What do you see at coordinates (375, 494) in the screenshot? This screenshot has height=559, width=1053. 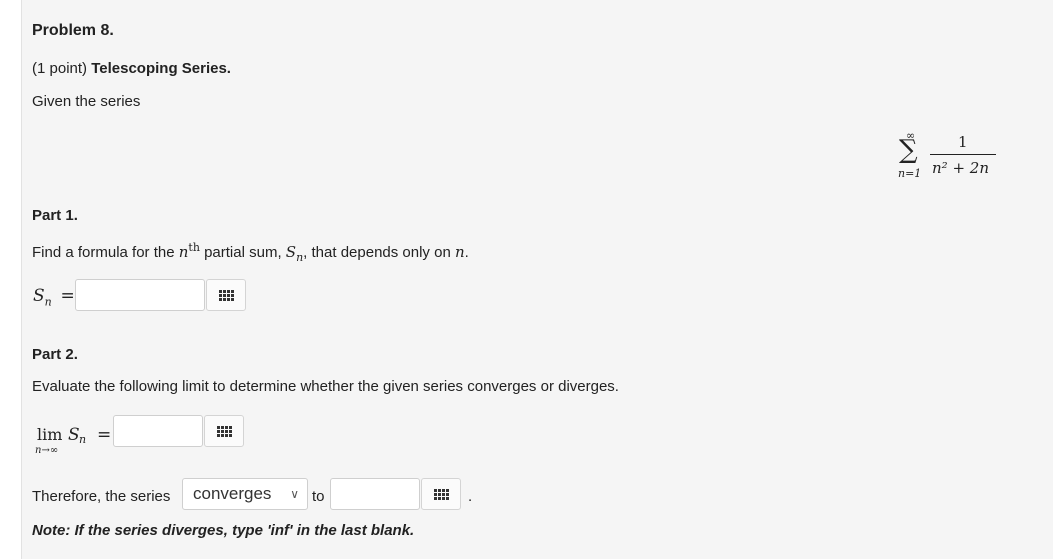 I see `conclusion-answer-input` at bounding box center [375, 494].